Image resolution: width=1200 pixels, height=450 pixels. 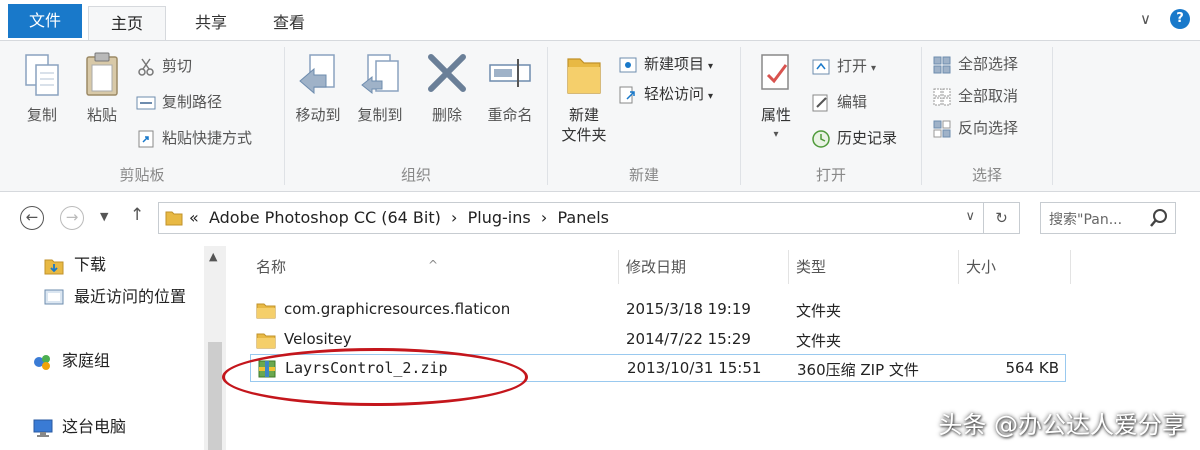 What do you see at coordinates (211, 24) in the screenshot?
I see `tab-share: 共享` at bounding box center [211, 24].